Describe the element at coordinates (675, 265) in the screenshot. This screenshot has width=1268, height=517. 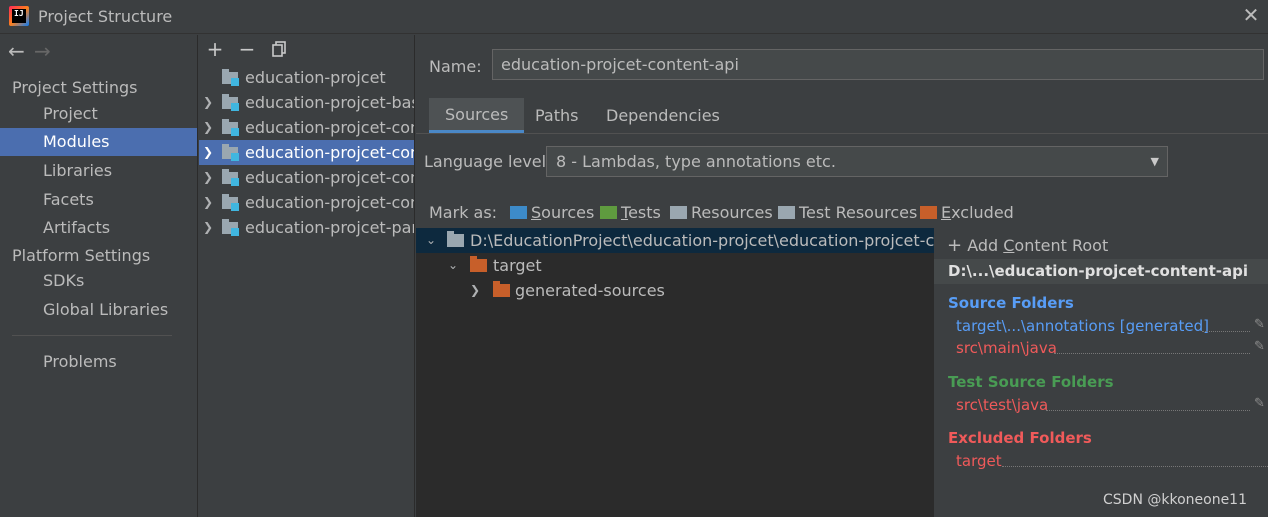
I see `tree-row-target: ⌄ target` at that location.